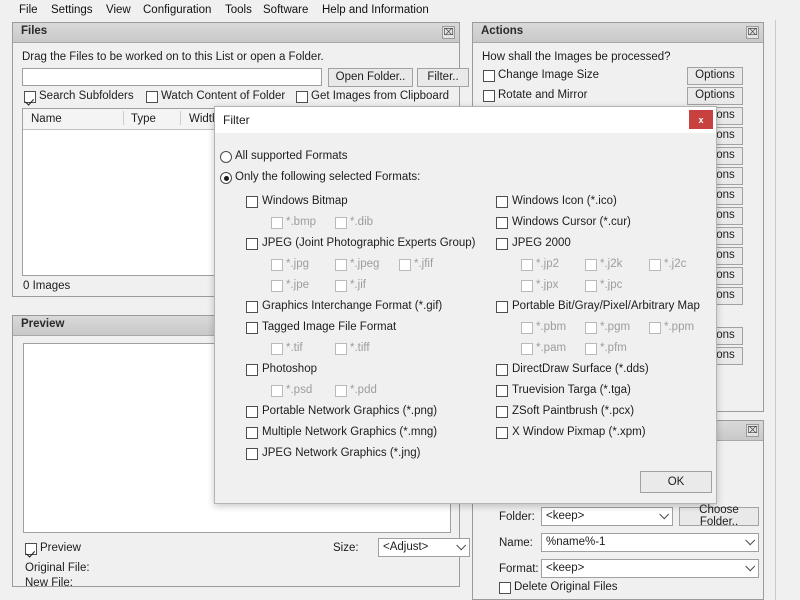 This screenshot has width=800, height=600. What do you see at coordinates (238, 10) in the screenshot?
I see `menu-item-tools: Tools` at bounding box center [238, 10].